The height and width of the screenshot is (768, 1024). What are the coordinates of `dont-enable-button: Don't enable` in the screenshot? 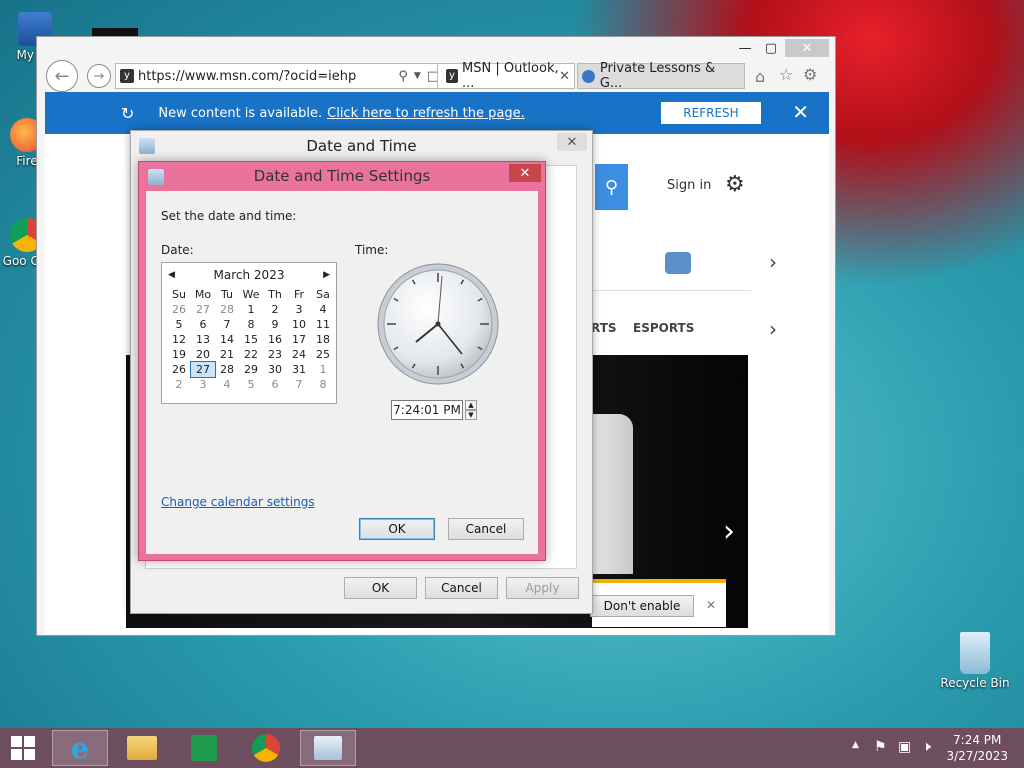 It's located at (642, 606).